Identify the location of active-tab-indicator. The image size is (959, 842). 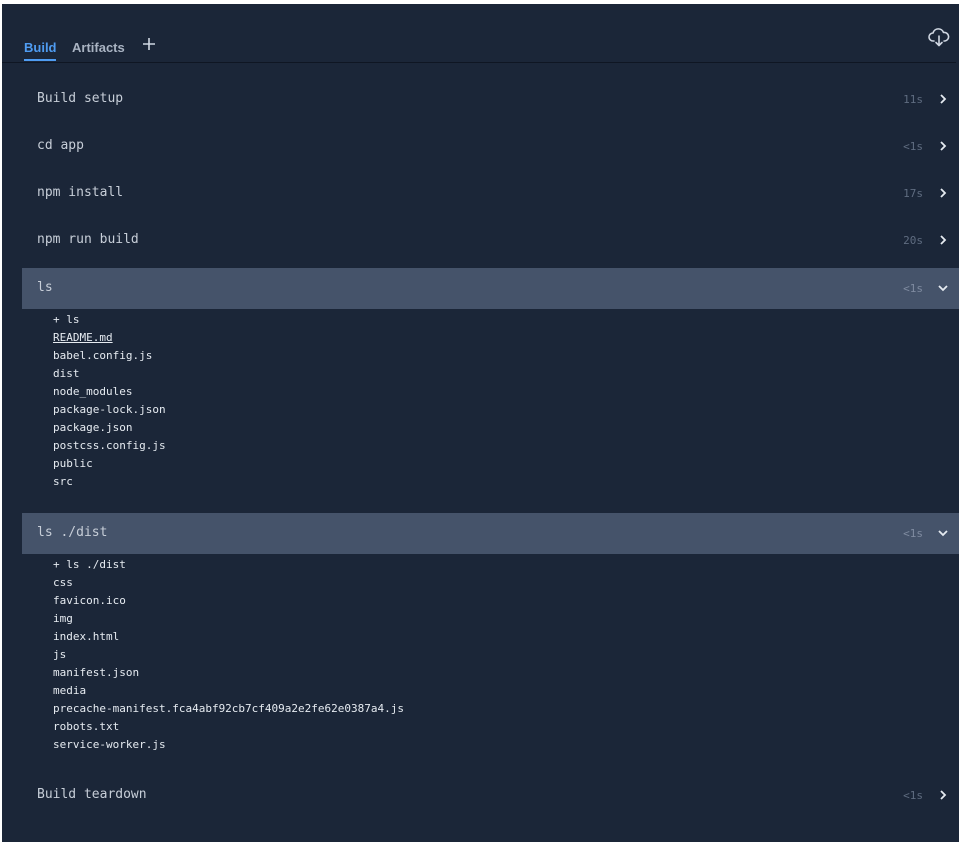
(40, 60).